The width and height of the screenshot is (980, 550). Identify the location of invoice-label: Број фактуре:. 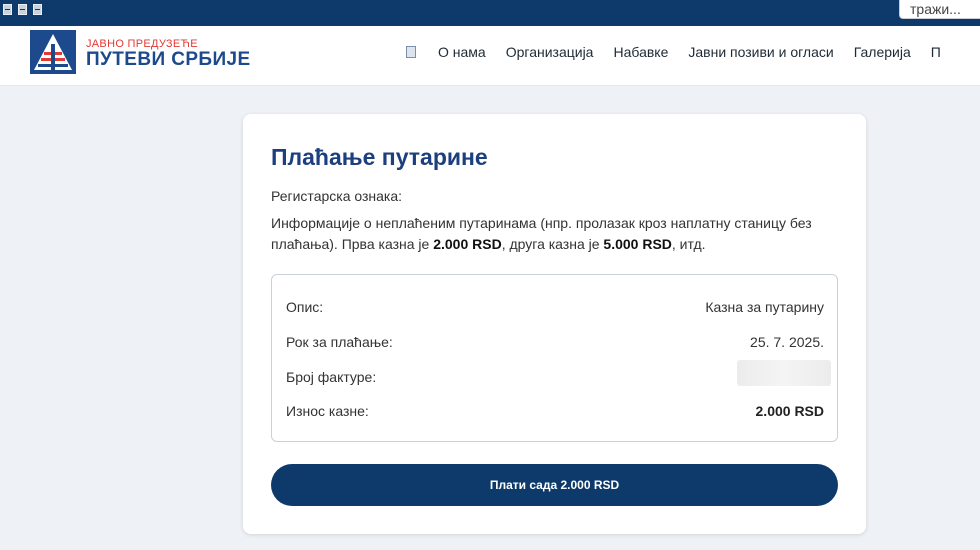
(331, 377).